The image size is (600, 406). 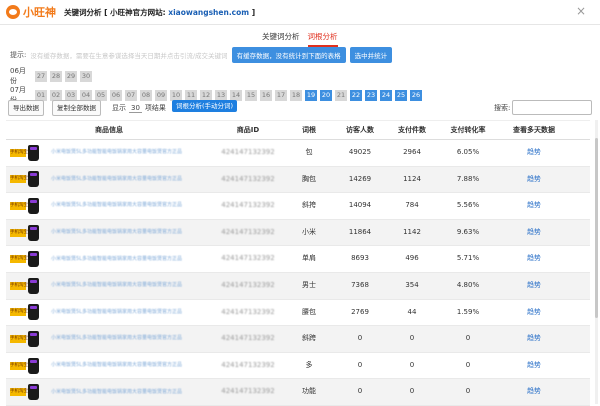 What do you see at coordinates (191, 95) in the screenshot?
I see `day-cell: 11` at bounding box center [191, 95].